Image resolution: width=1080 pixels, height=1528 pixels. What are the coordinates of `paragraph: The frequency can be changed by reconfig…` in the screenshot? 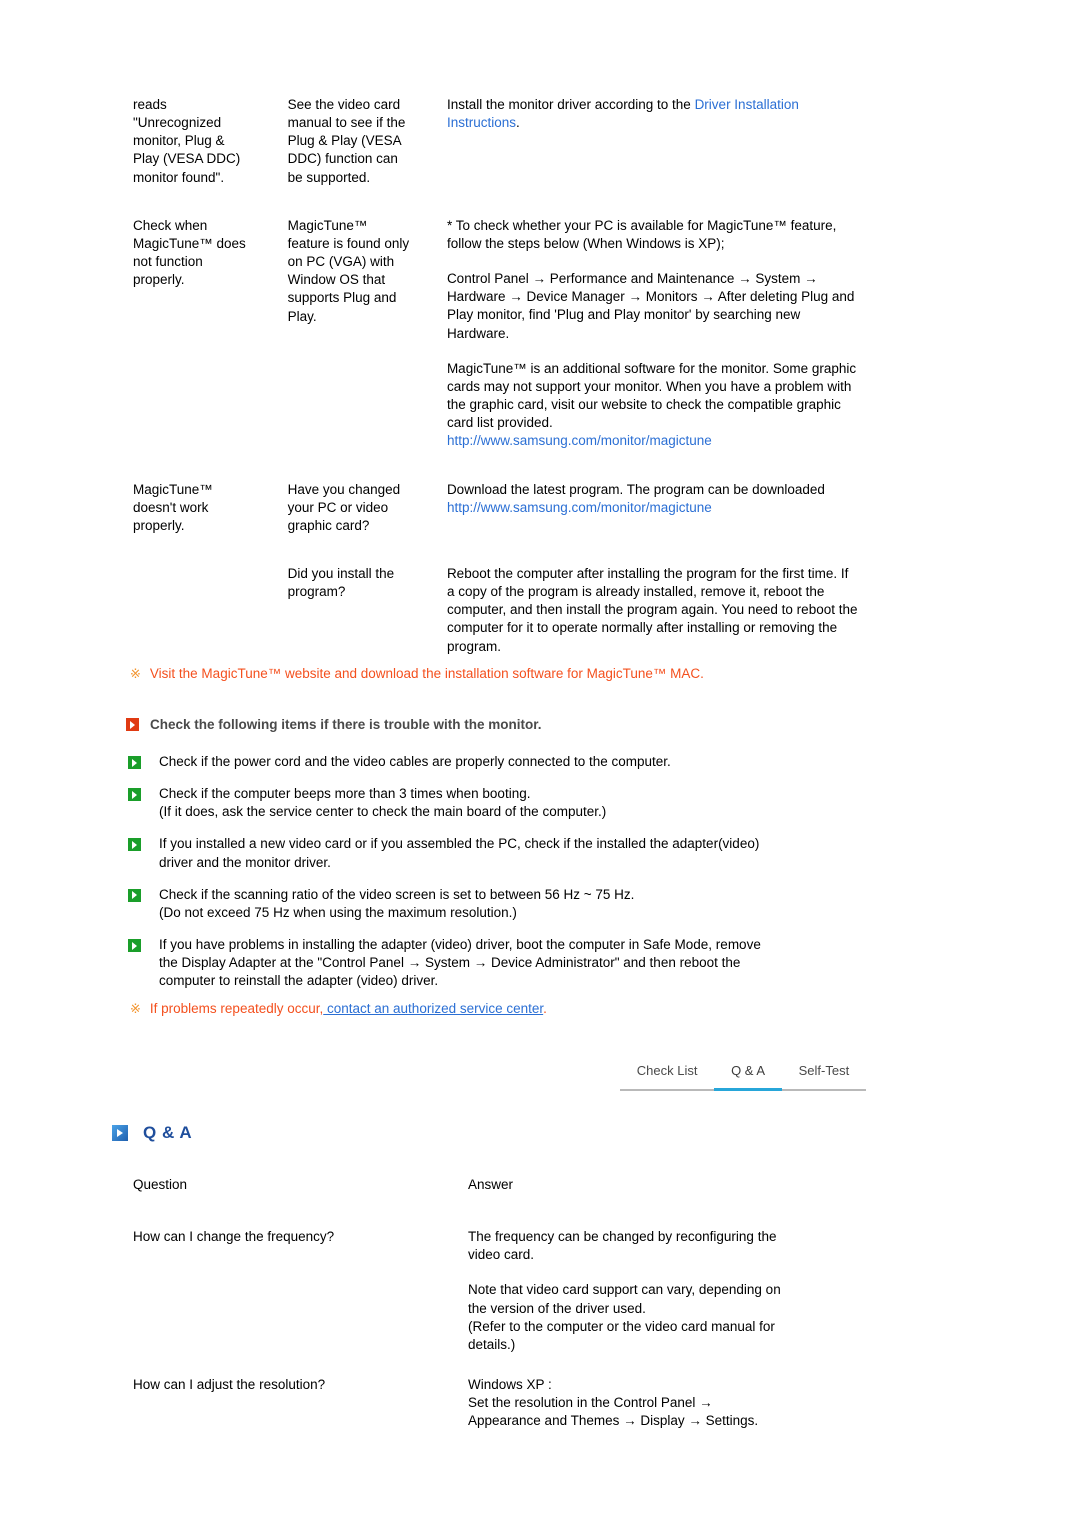 It's located at (668, 1246).